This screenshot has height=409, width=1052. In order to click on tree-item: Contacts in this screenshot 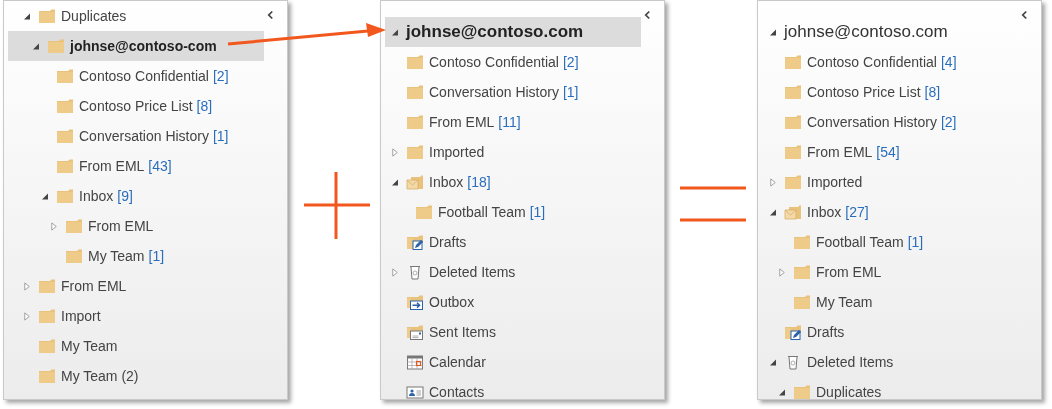, I will do `click(513, 388)`.